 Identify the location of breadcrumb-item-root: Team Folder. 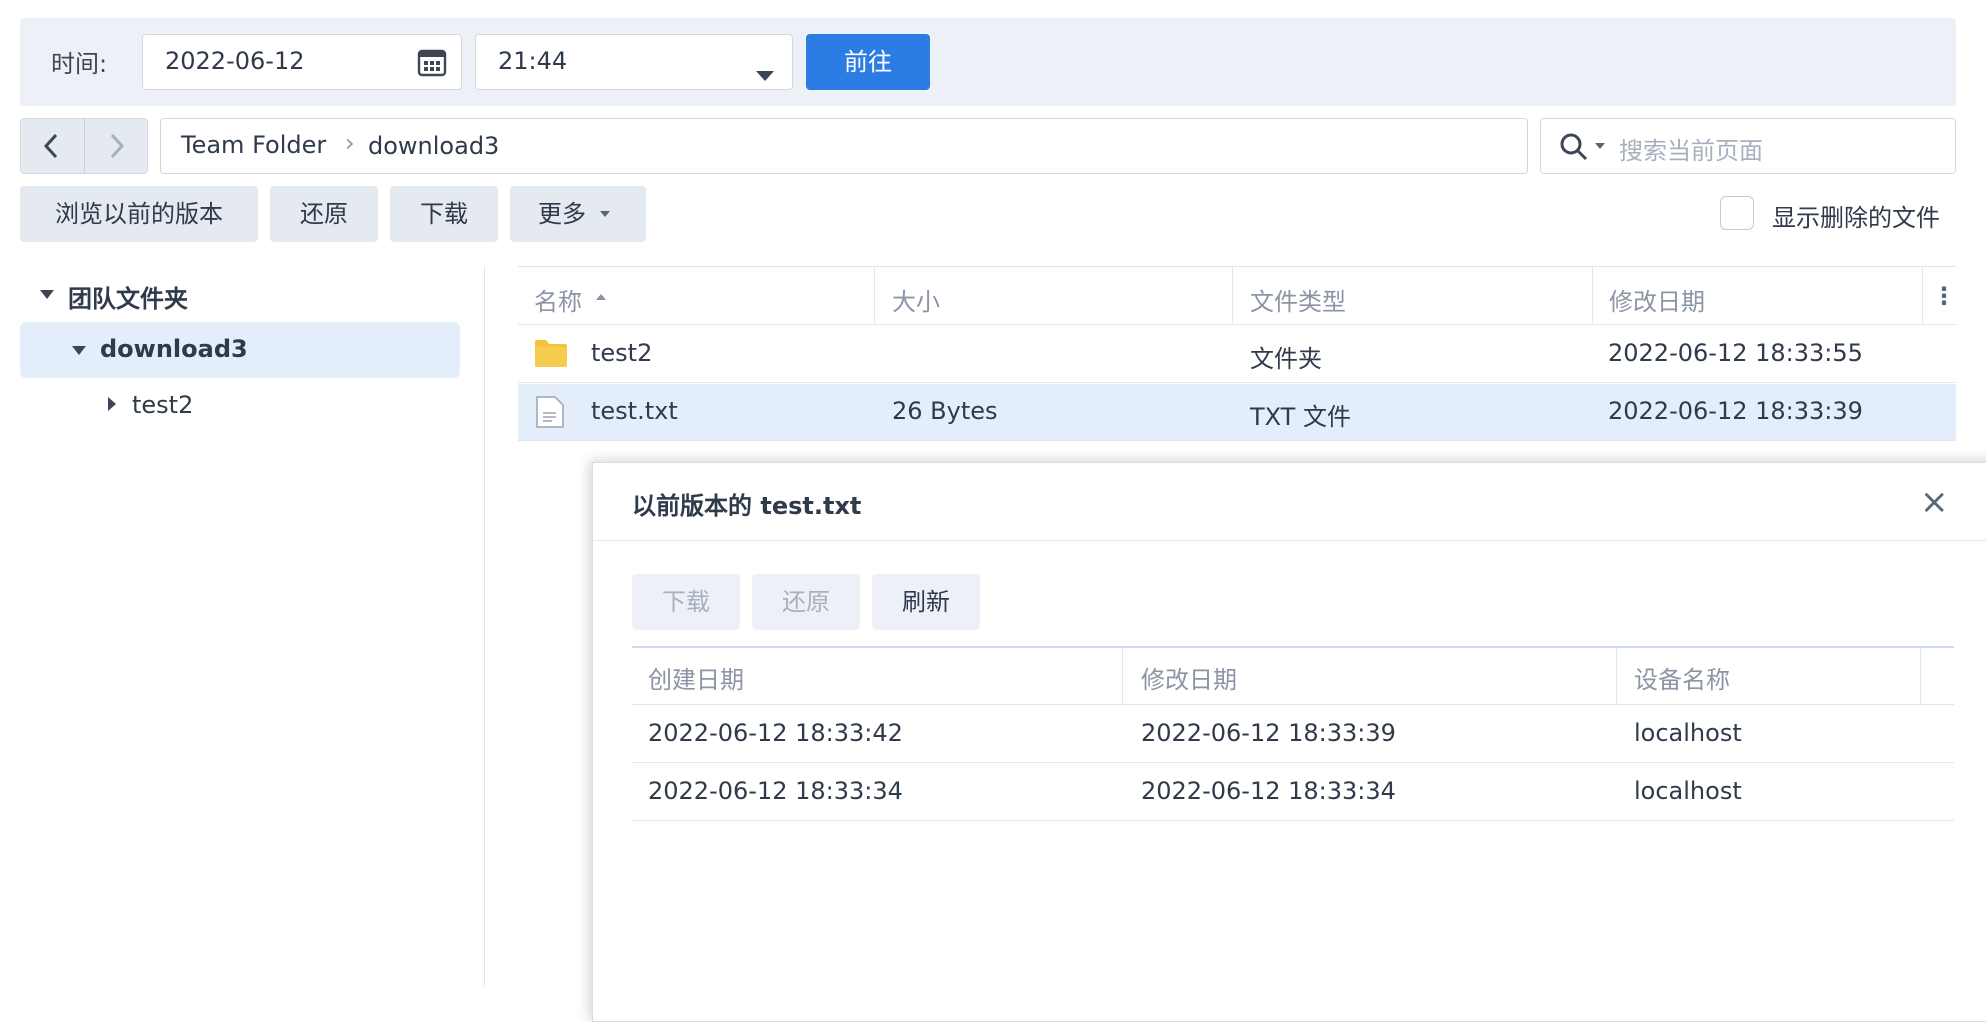
(253, 145).